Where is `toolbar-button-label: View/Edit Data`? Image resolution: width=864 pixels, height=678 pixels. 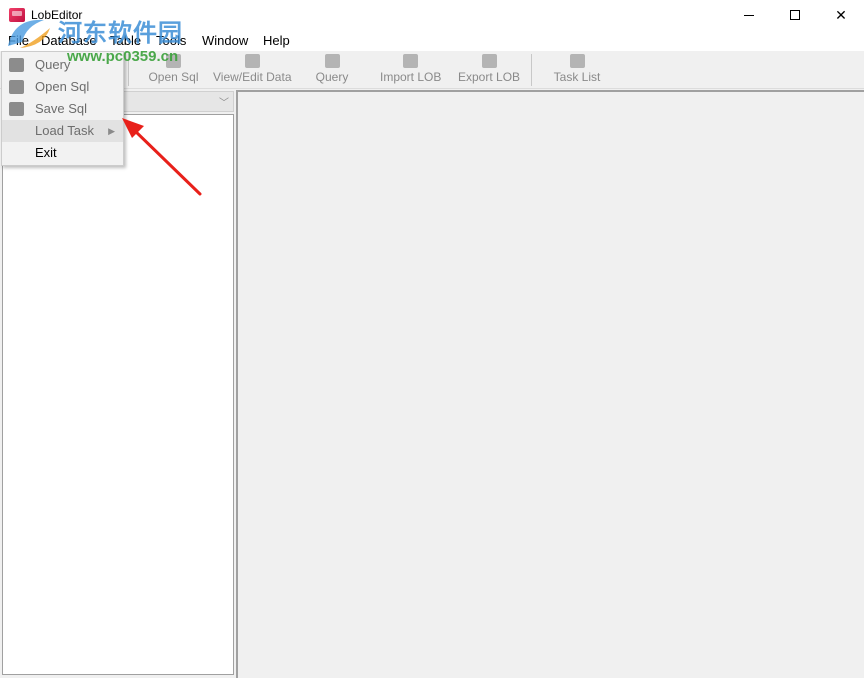
toolbar-button-label: View/Edit Data is located at coordinates (252, 77).